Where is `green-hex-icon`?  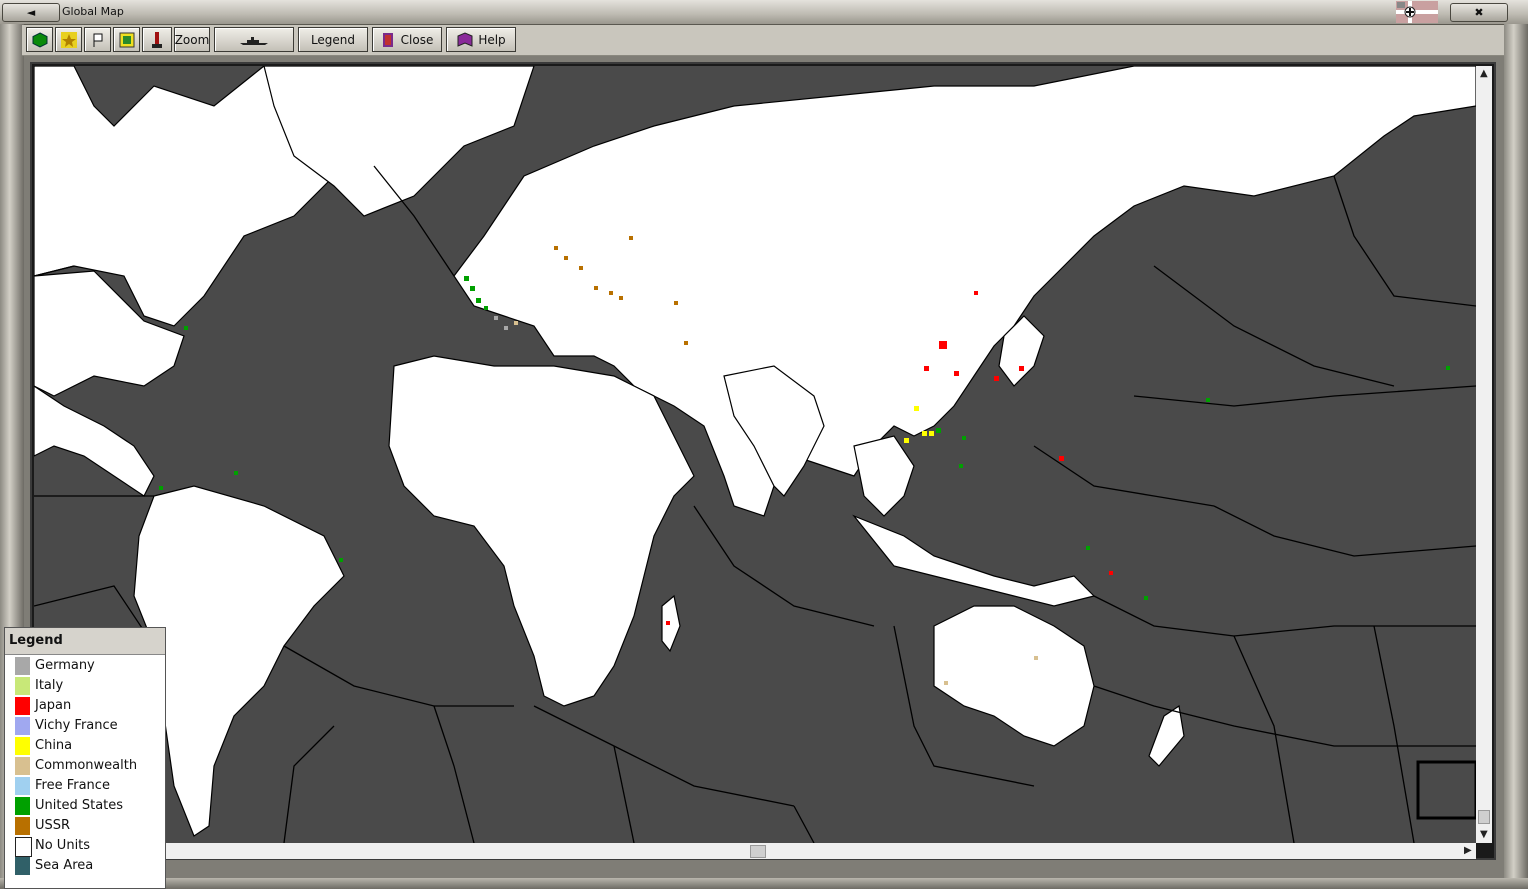 green-hex-icon is located at coordinates (39, 39).